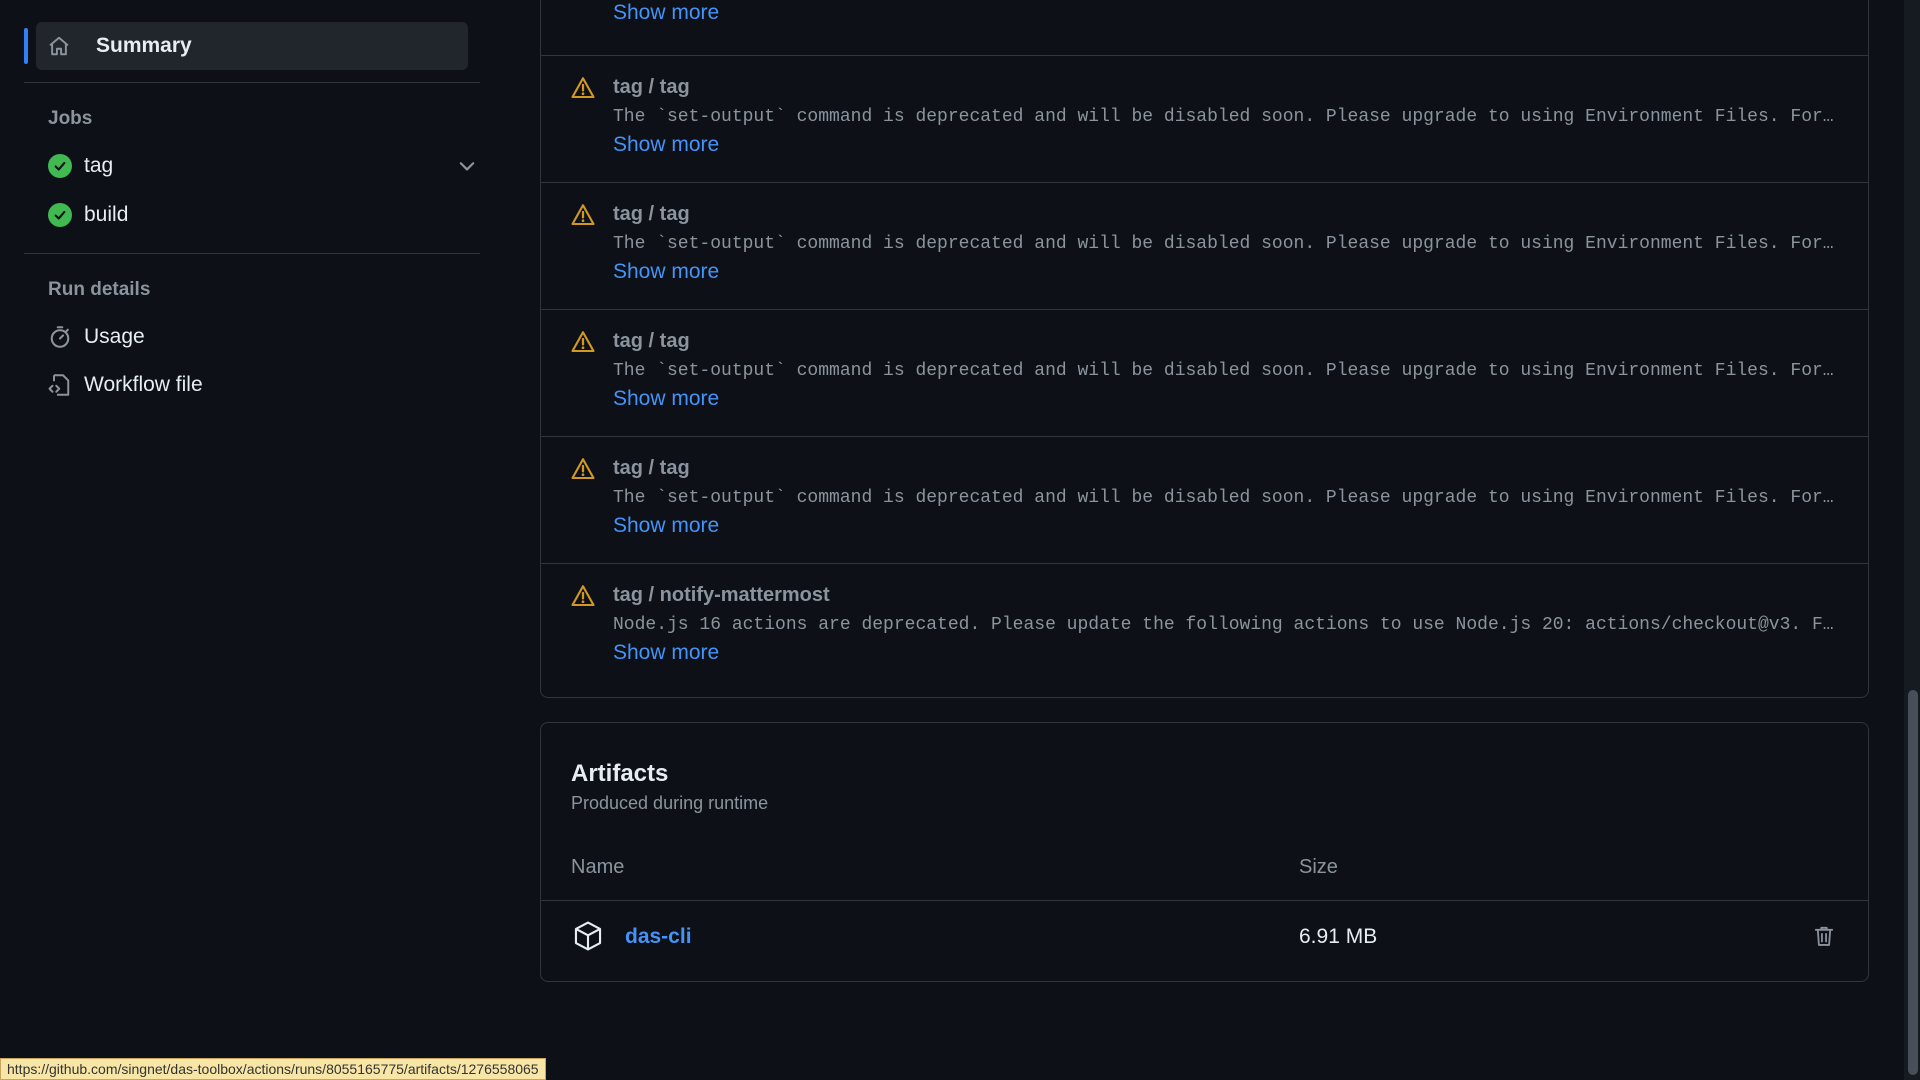  What do you see at coordinates (588, 936) in the screenshot?
I see `package-icon` at bounding box center [588, 936].